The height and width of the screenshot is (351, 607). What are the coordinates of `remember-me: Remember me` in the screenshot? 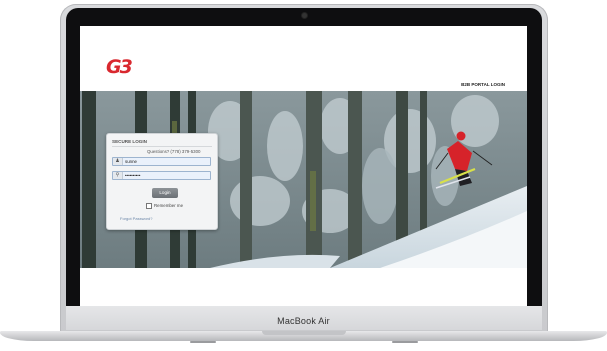 It's located at (164, 206).